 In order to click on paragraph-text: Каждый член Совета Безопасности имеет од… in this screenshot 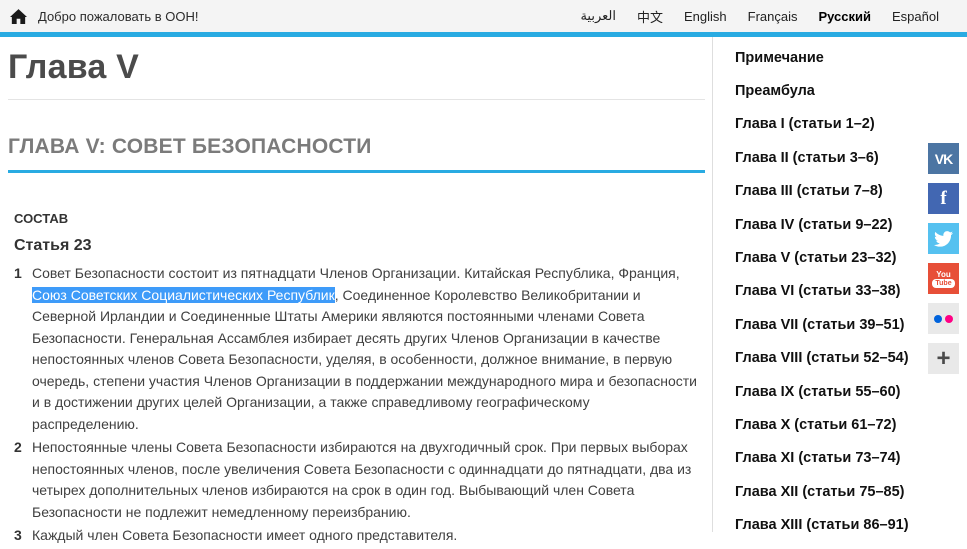, I will do `click(366, 536)`.